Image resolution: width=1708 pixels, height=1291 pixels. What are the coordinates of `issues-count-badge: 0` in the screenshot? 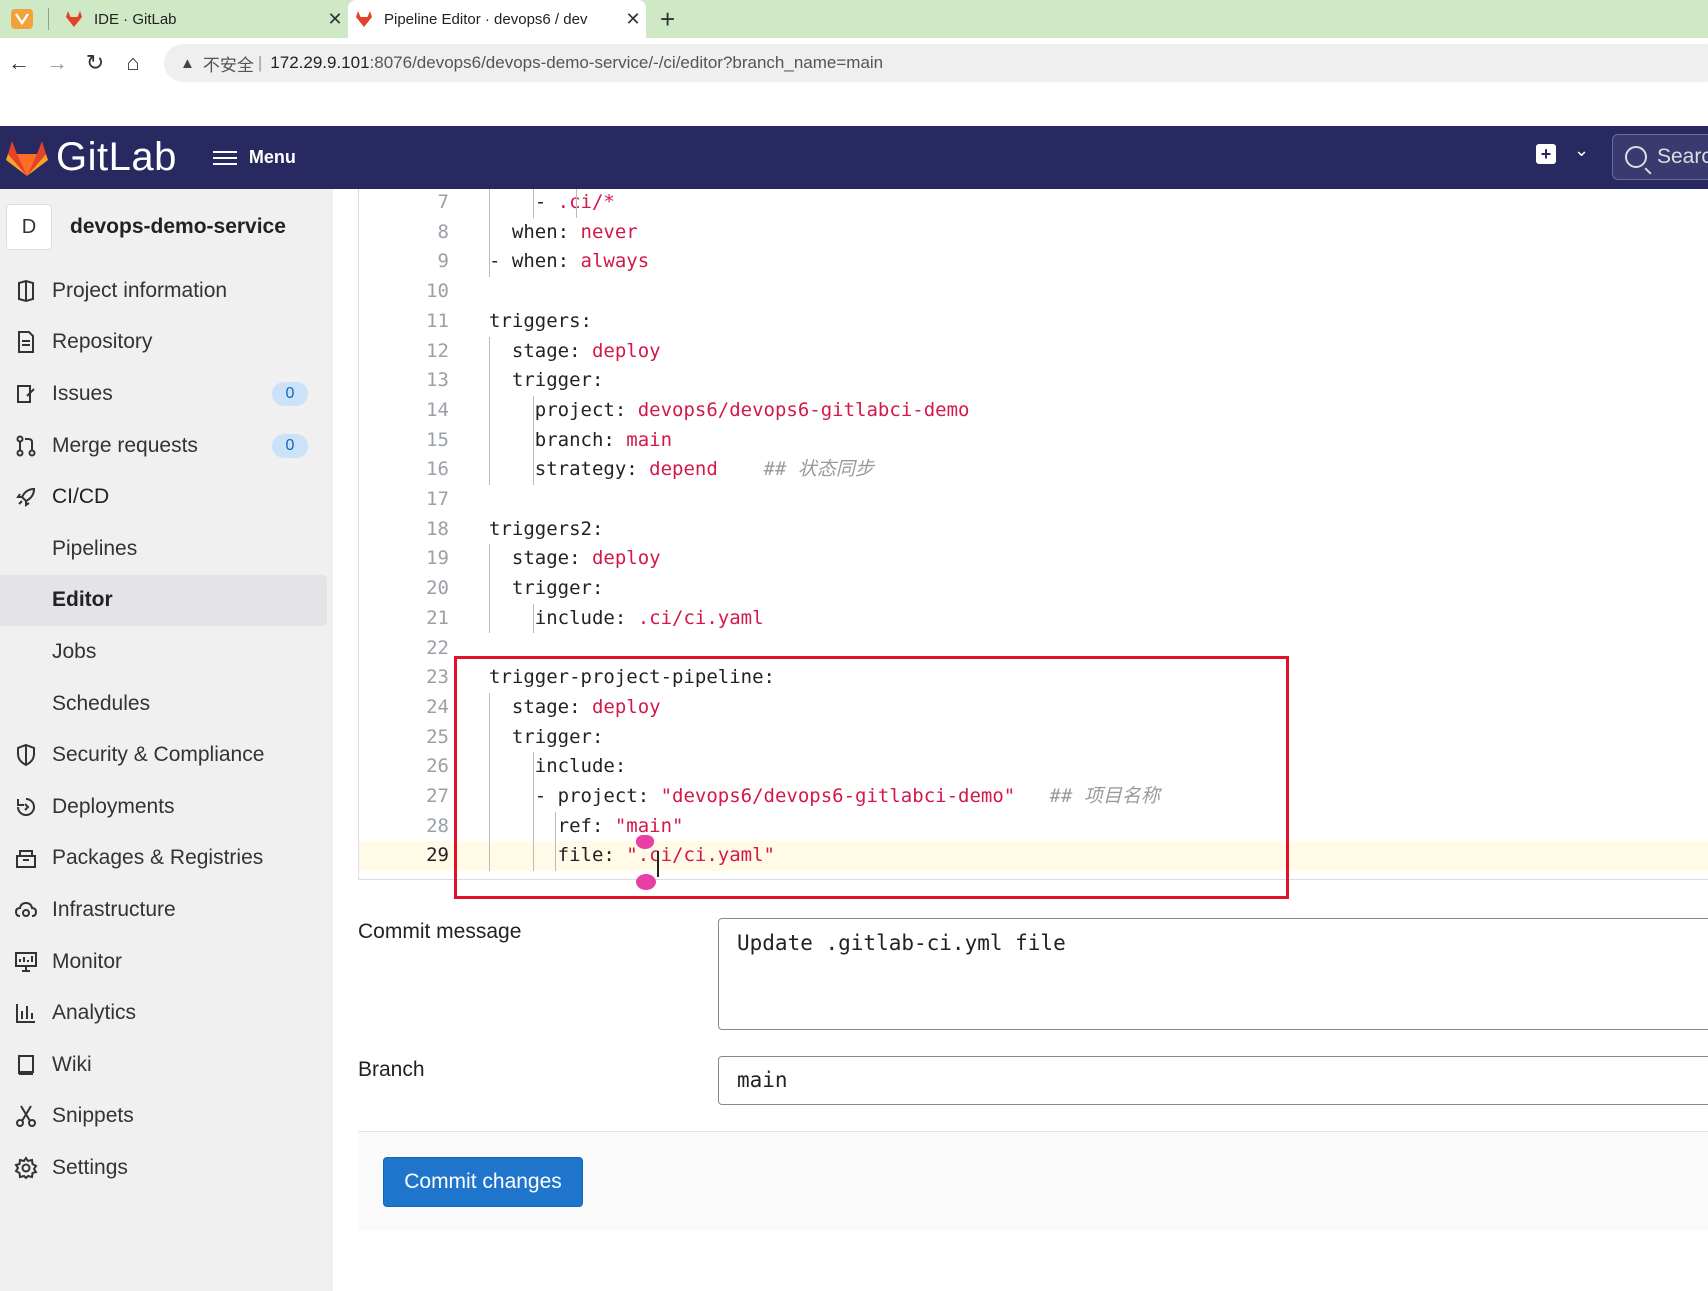 It's located at (290, 394).